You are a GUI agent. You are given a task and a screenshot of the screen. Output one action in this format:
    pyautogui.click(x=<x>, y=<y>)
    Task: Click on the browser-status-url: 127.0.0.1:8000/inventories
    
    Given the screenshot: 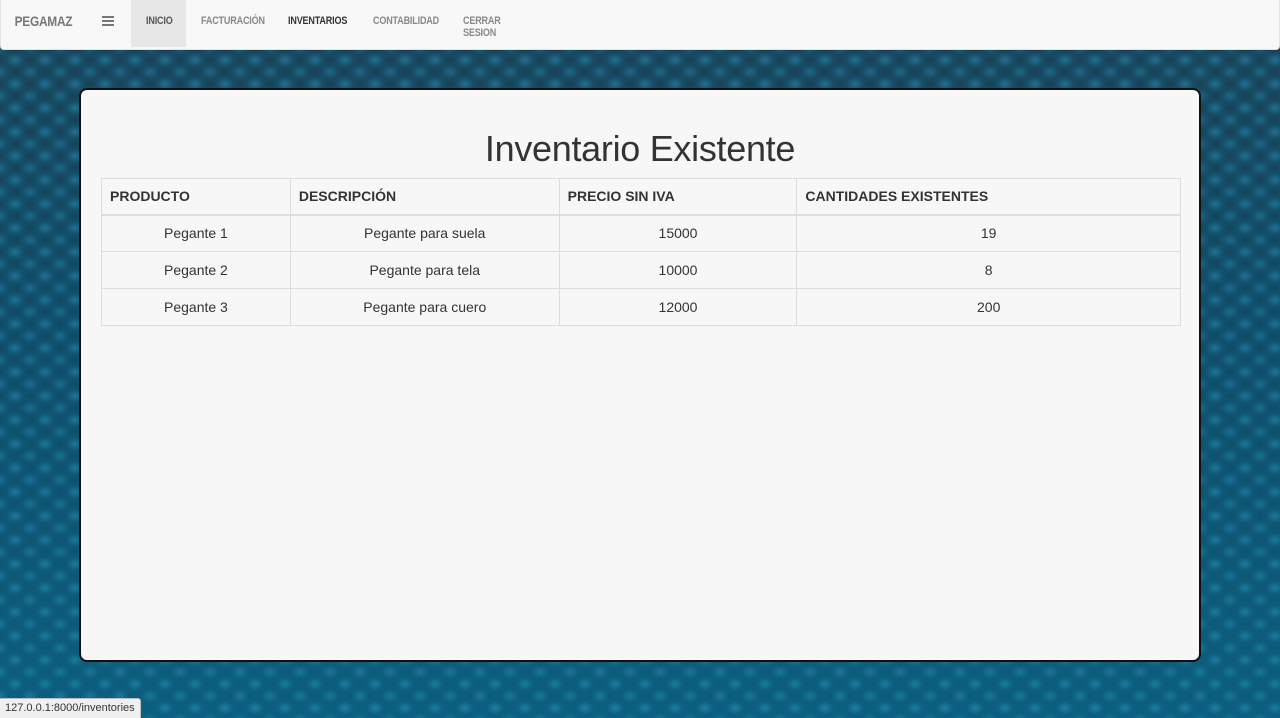 What is the action you would take?
    pyautogui.click(x=70, y=708)
    